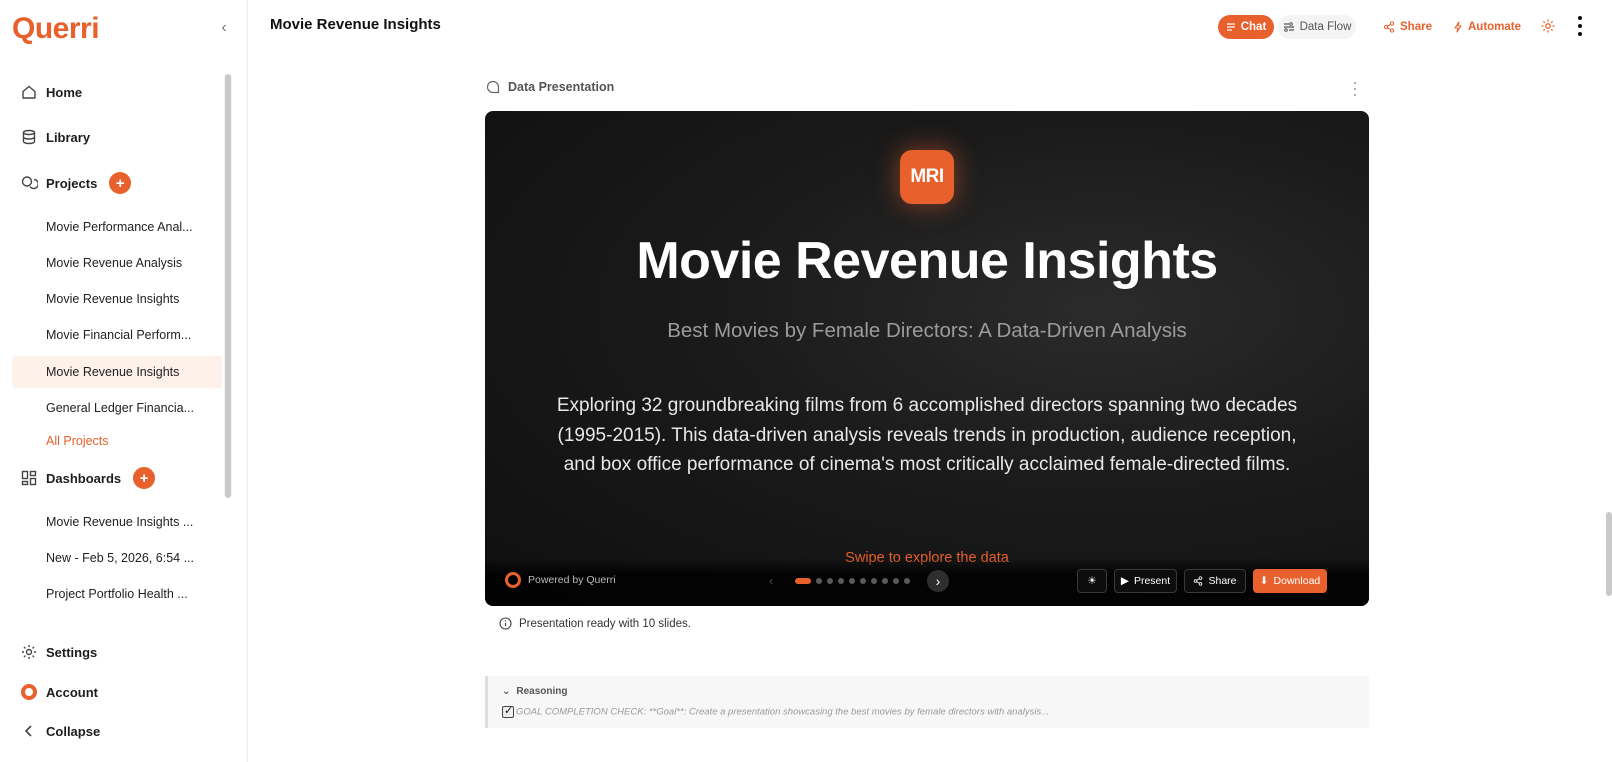  What do you see at coordinates (927, 261) in the screenshot?
I see `slide-title: Movie Revenue Insights` at bounding box center [927, 261].